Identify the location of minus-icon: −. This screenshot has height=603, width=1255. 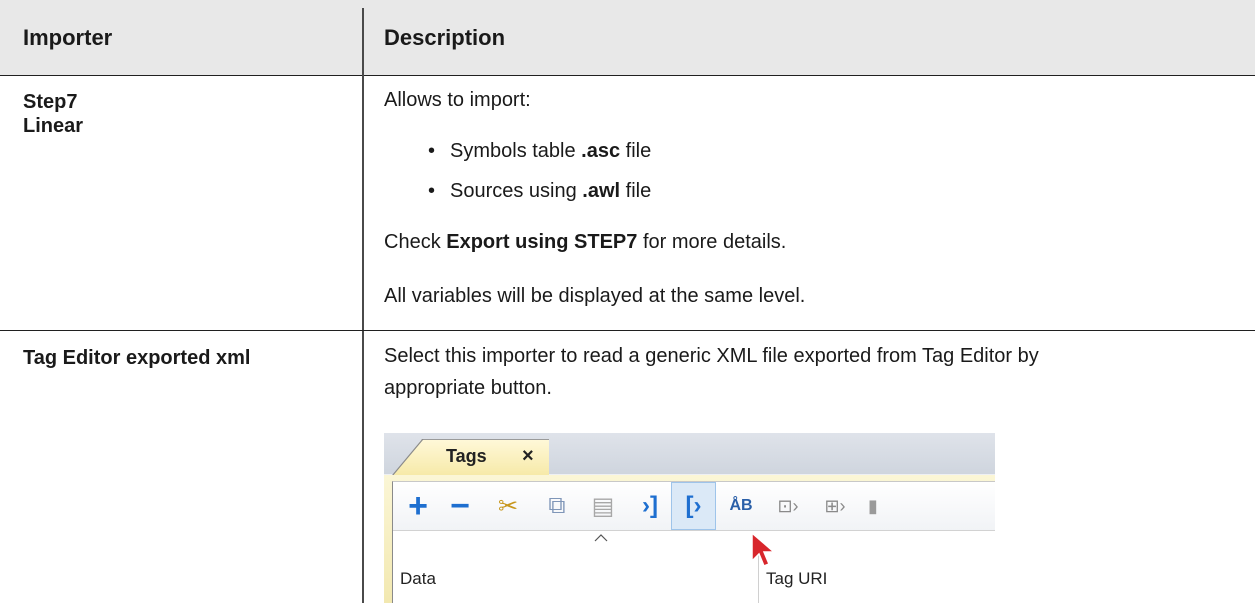
(460, 506).